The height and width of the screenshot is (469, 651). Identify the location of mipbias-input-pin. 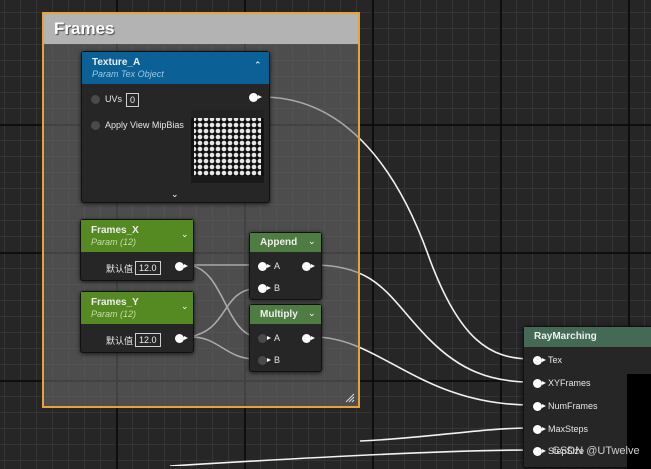
(95, 125).